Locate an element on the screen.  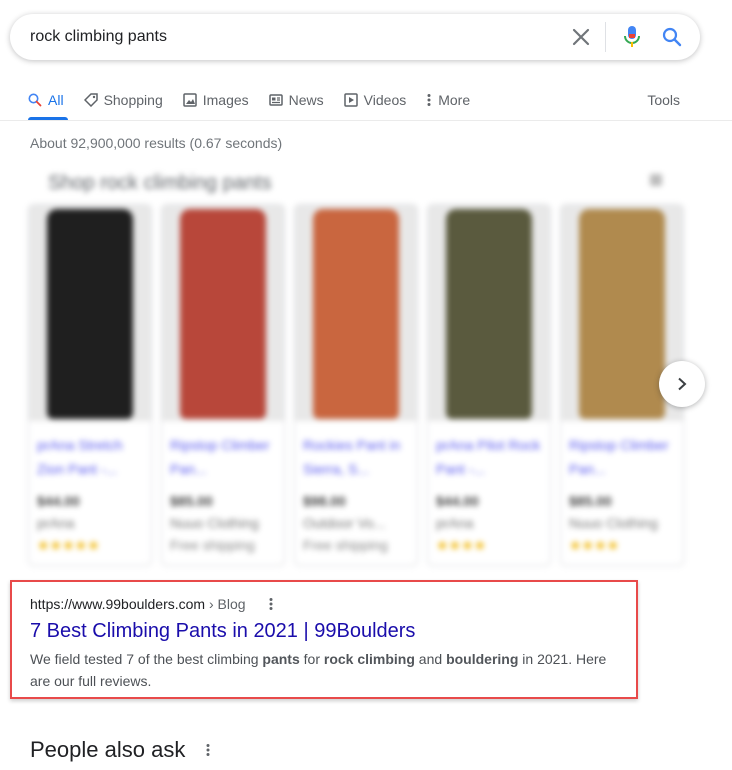
tools-button: Tools is located at coordinates (663, 100).